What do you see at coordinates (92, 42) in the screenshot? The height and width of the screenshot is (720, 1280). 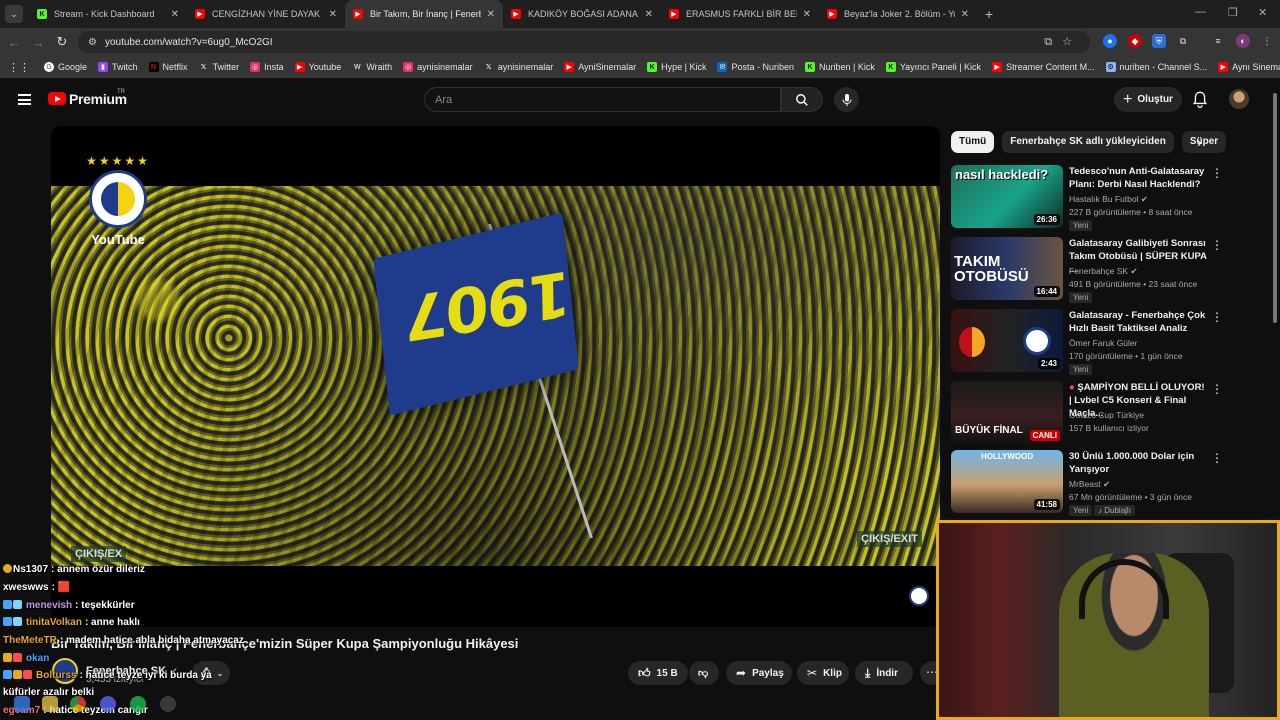 I see `site-info-icon: ⚙` at bounding box center [92, 42].